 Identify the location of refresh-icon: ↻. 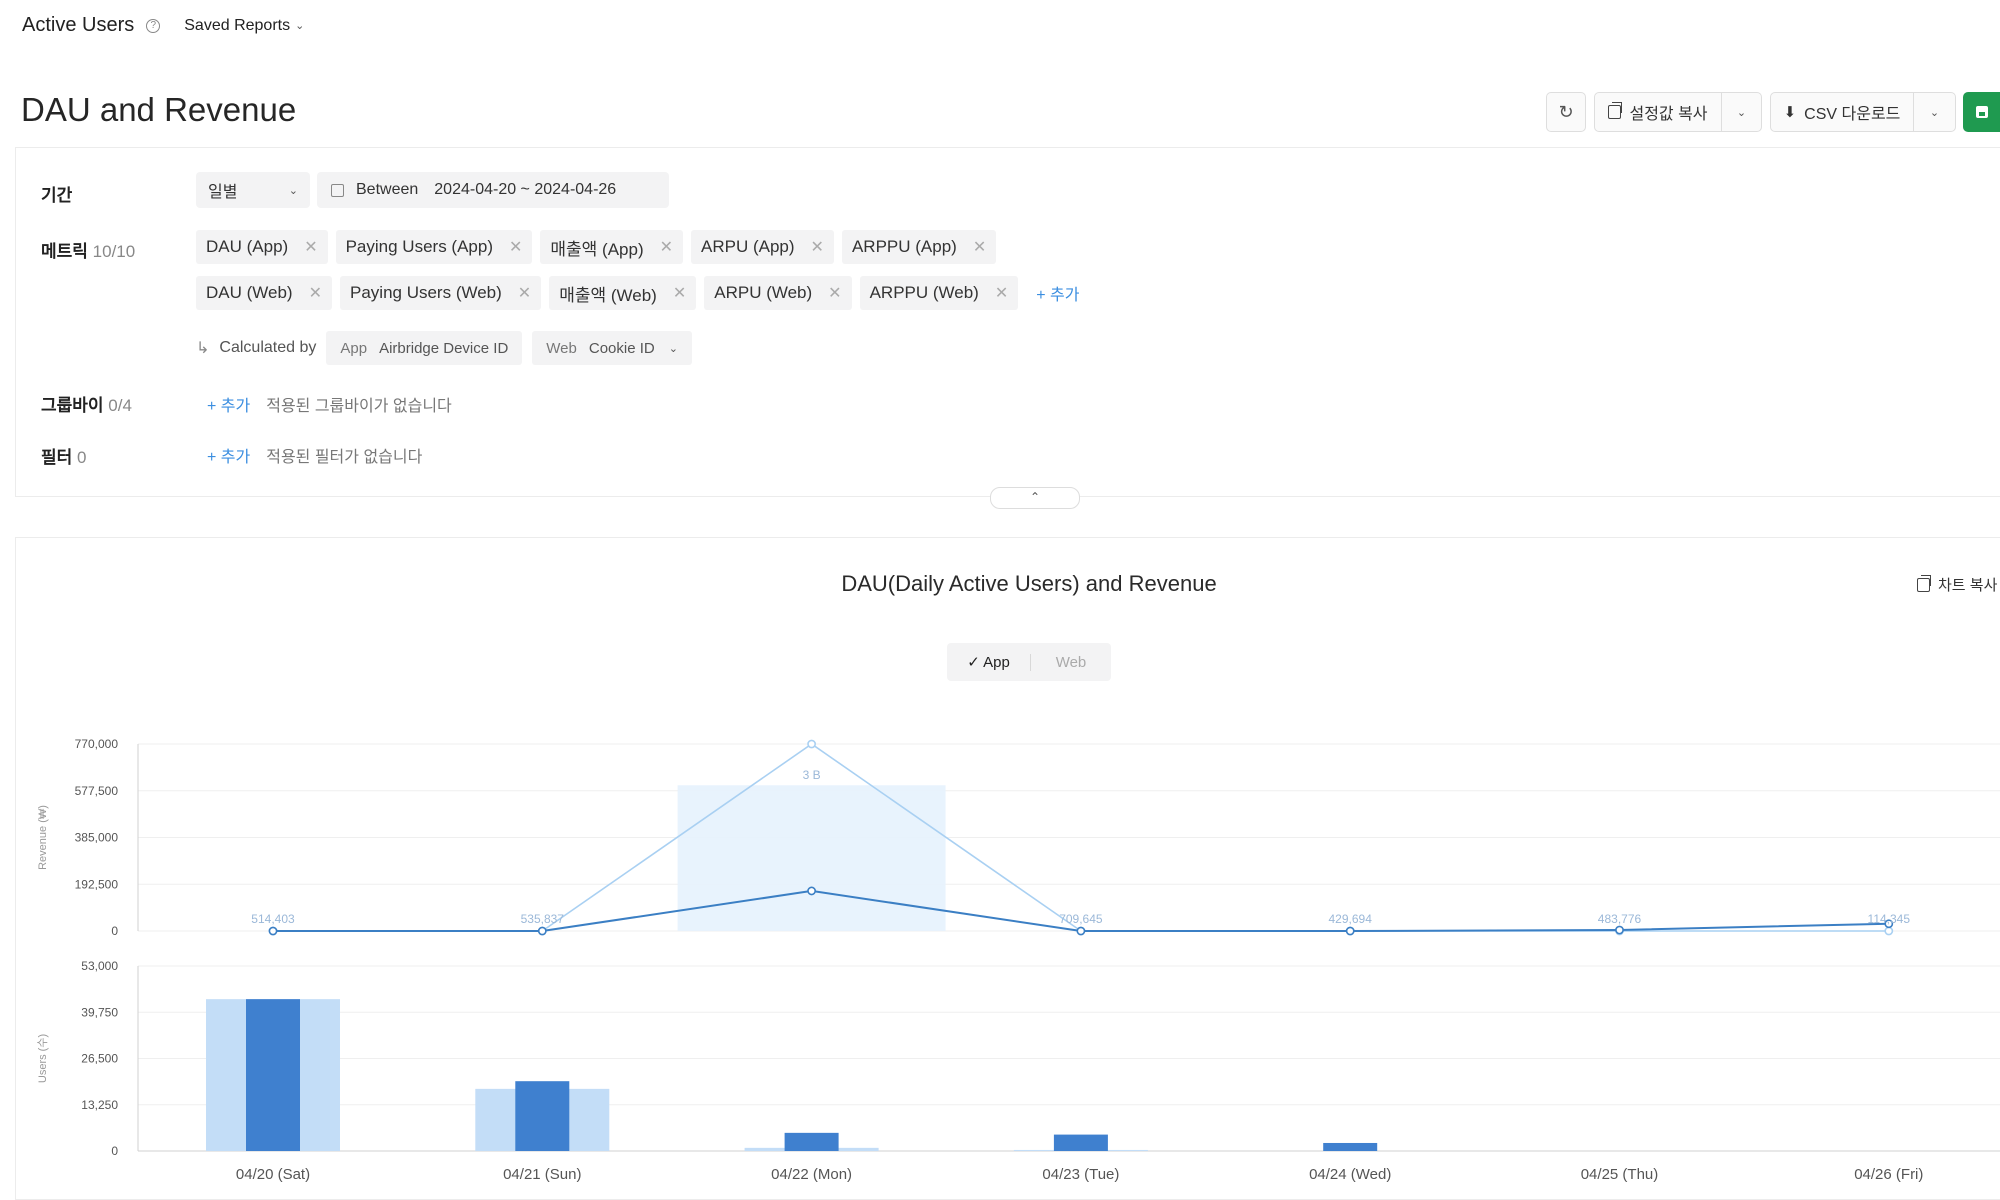
(1566, 111).